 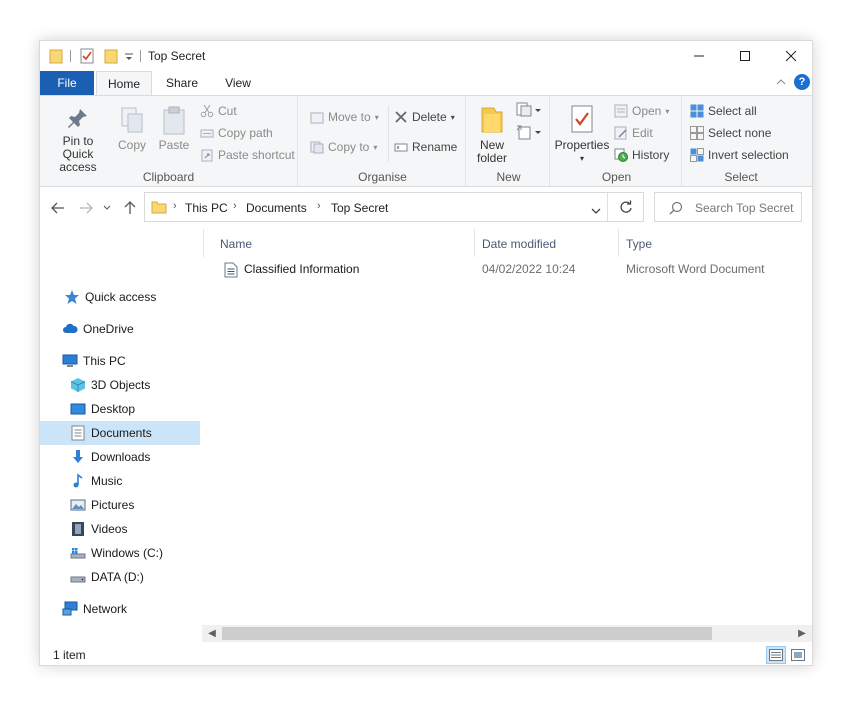 What do you see at coordinates (236, 244) in the screenshot?
I see `column-header-name: Name` at bounding box center [236, 244].